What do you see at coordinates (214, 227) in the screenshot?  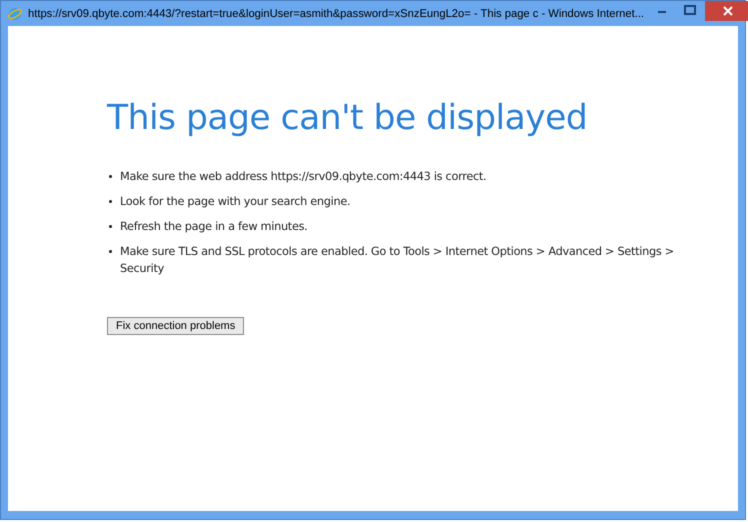 I see `bullet-text: Refresh the page in a few minutes.` at bounding box center [214, 227].